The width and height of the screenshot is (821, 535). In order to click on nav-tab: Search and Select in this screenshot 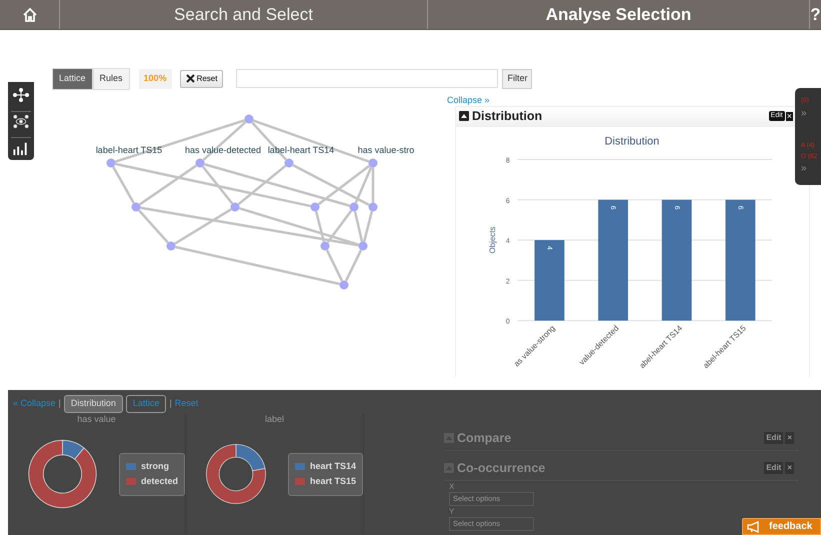, I will do `click(243, 15)`.